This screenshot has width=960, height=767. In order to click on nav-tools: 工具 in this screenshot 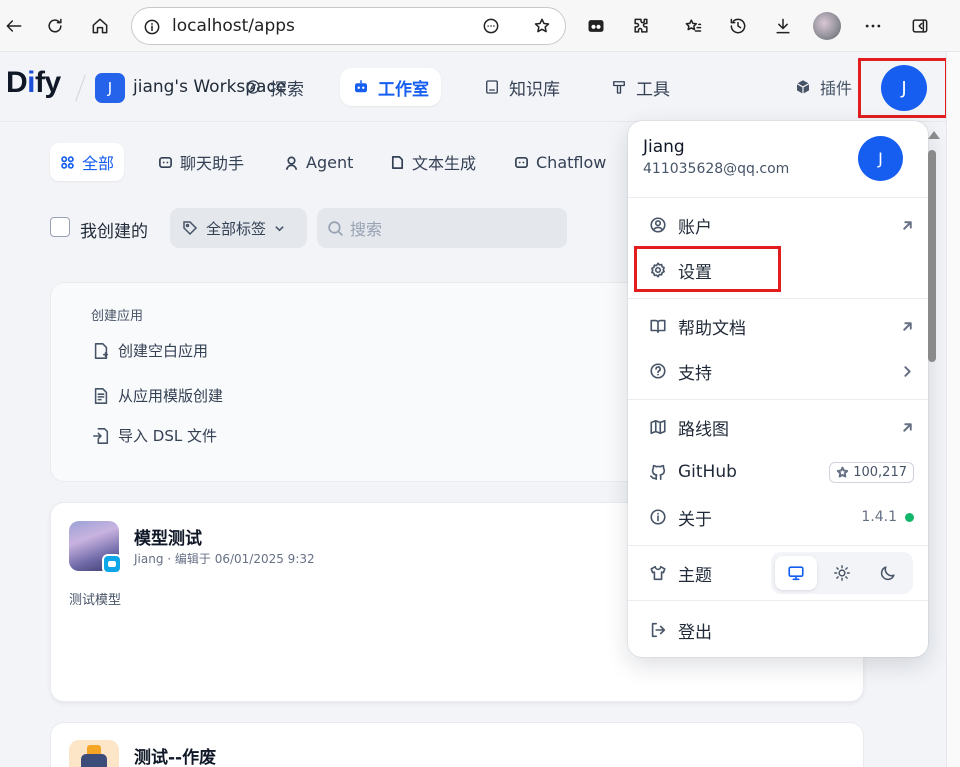, I will do `click(640, 87)`.